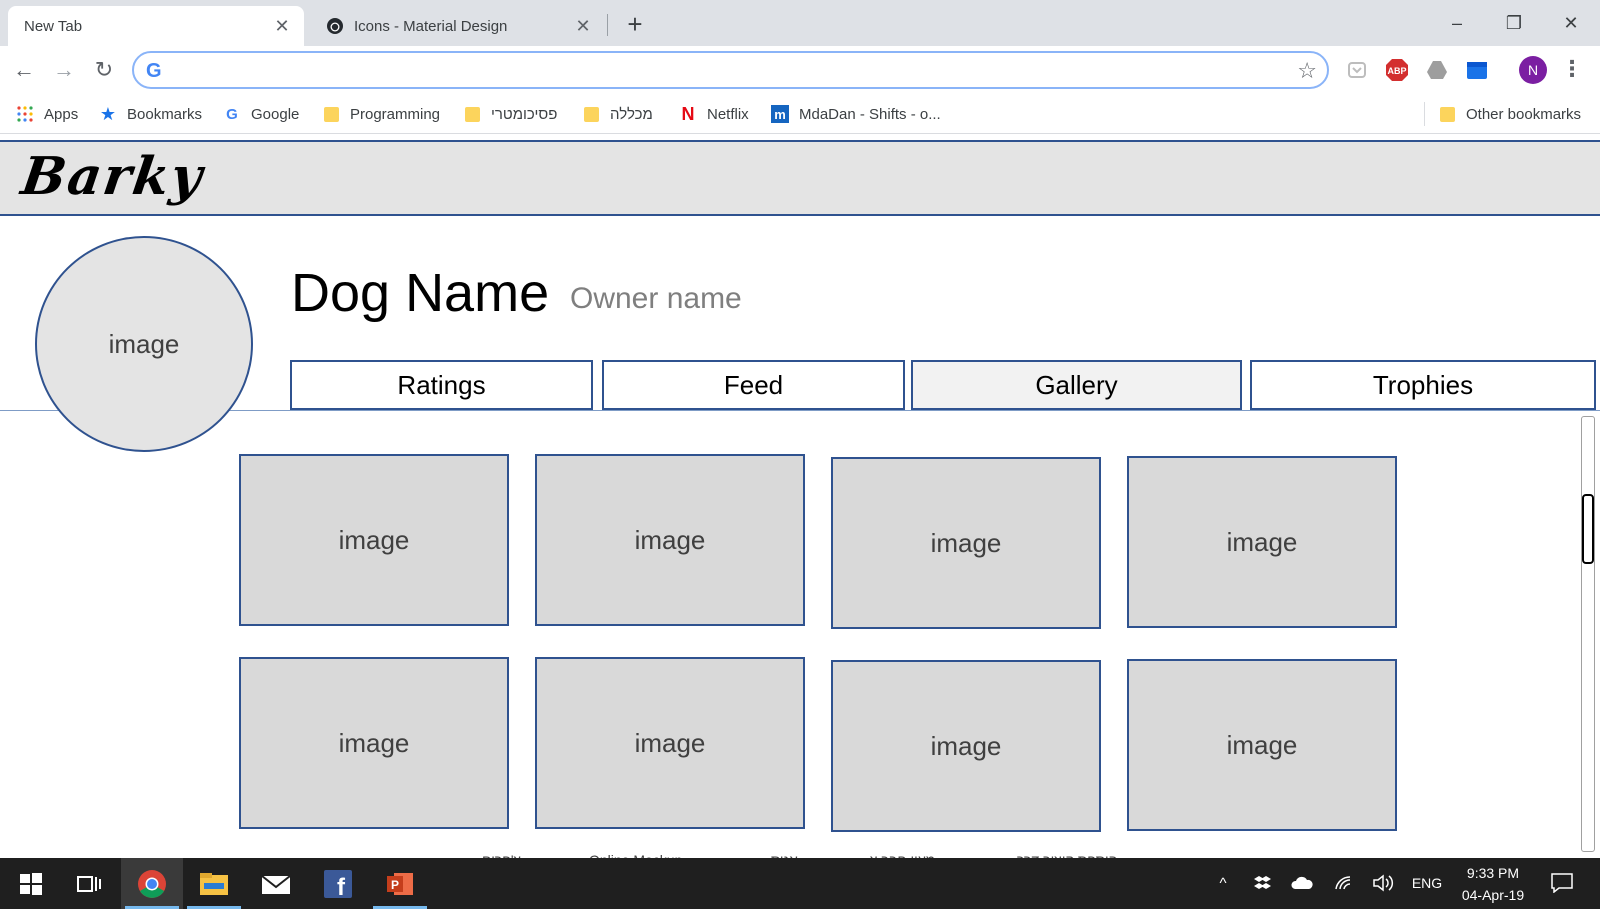  Describe the element at coordinates (24, 70) in the screenshot. I see `back-icon: ←` at that location.